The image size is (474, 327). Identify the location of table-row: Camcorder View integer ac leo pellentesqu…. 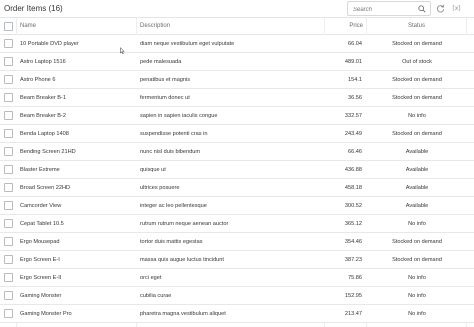
(237, 206).